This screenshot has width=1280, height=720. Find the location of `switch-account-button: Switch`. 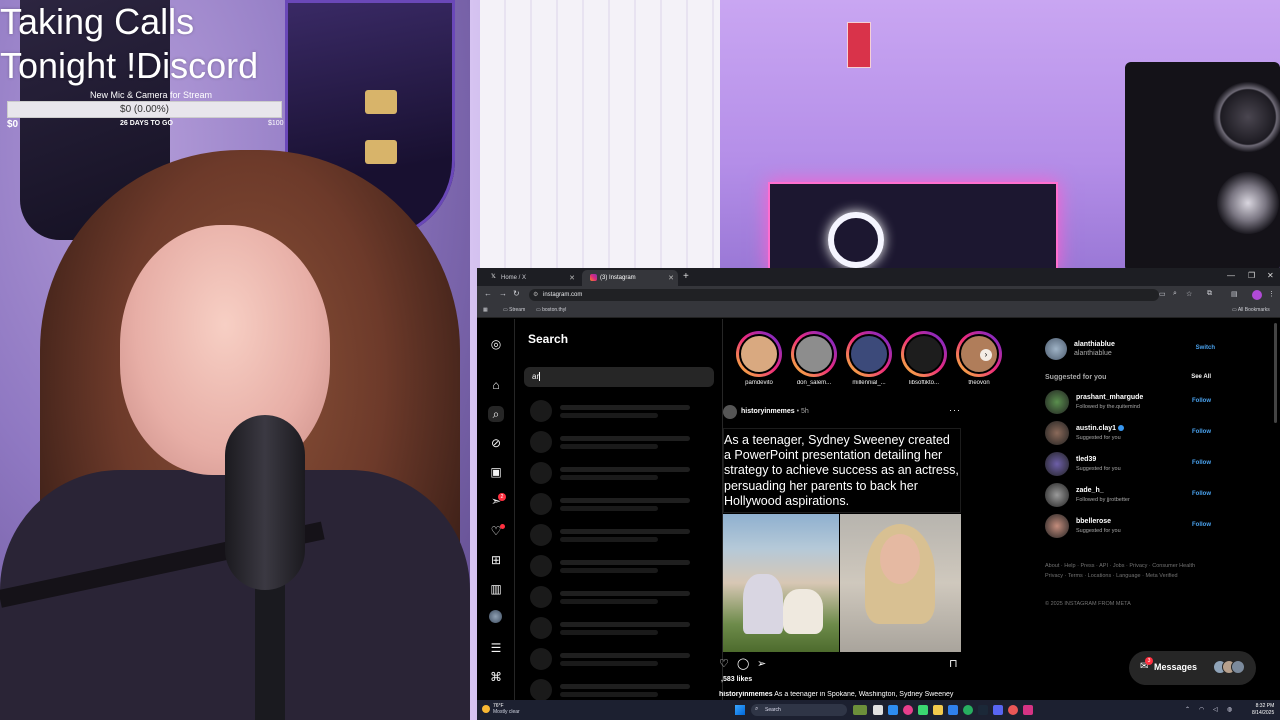

switch-account-button: Switch is located at coordinates (1205, 348).